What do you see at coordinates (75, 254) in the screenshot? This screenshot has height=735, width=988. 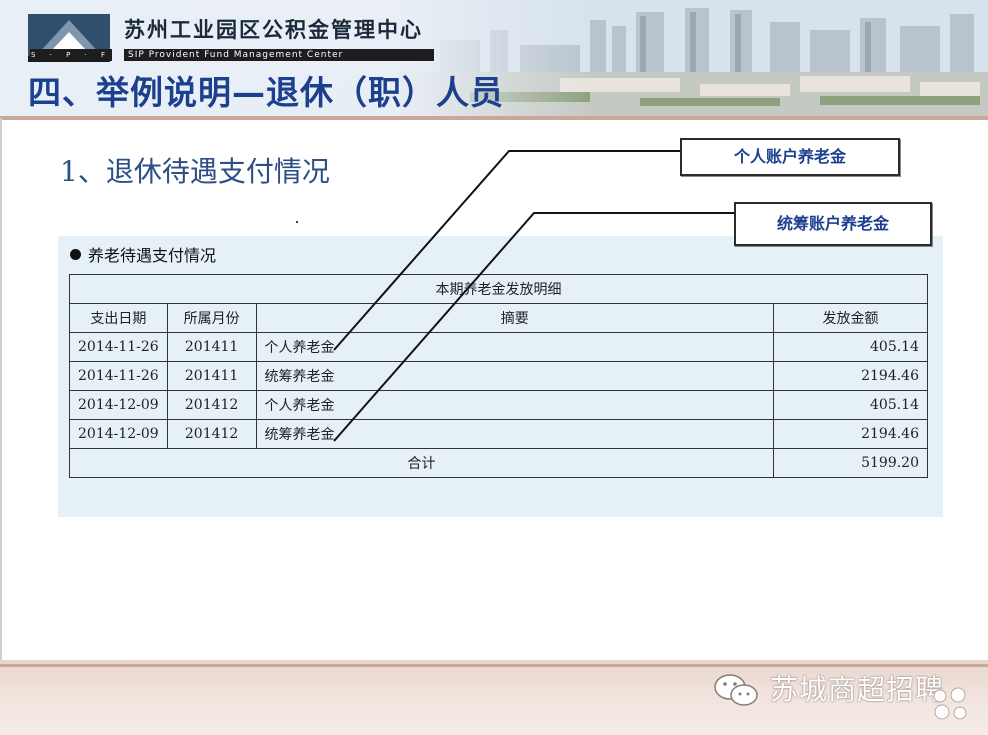 I see `bullet-icon` at bounding box center [75, 254].